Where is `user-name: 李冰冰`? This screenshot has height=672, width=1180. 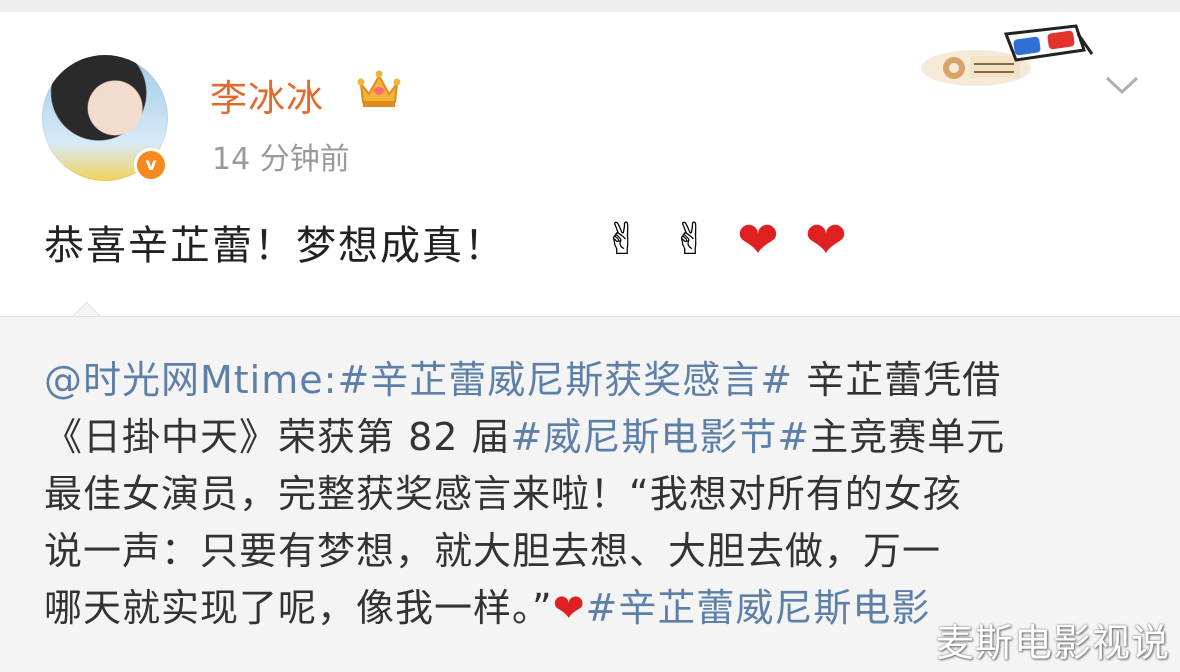
user-name: 李冰冰 is located at coordinates (267, 95).